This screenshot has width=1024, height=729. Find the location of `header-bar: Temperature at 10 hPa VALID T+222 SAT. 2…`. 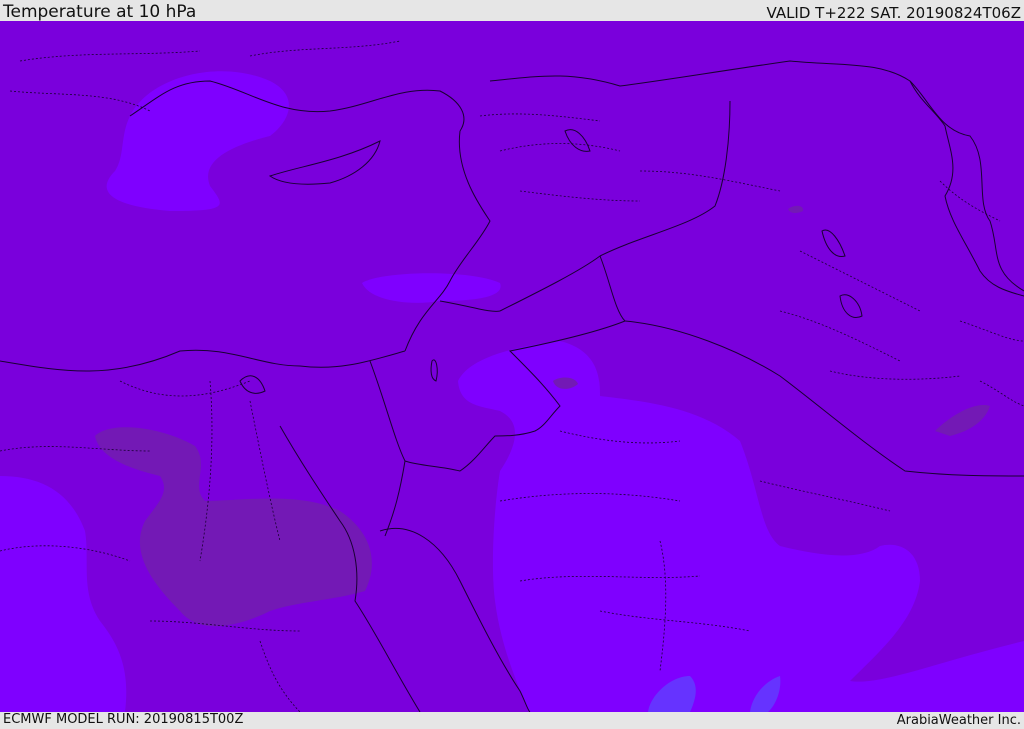

header-bar: Temperature at 10 hPa VALID T+222 SAT. 2… is located at coordinates (512, 10).